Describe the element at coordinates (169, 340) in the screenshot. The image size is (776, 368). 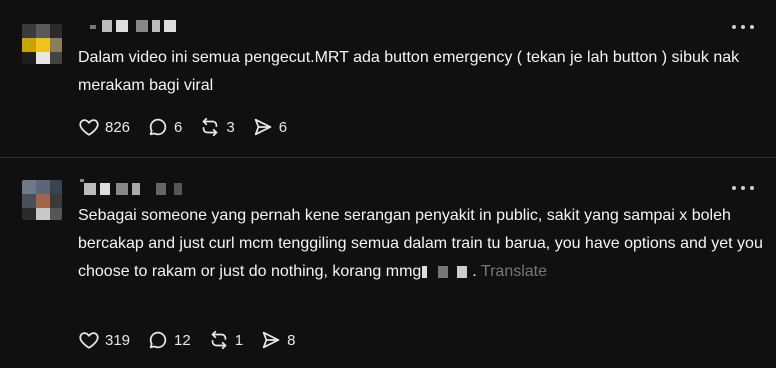
I see `reply-button: 12` at that location.